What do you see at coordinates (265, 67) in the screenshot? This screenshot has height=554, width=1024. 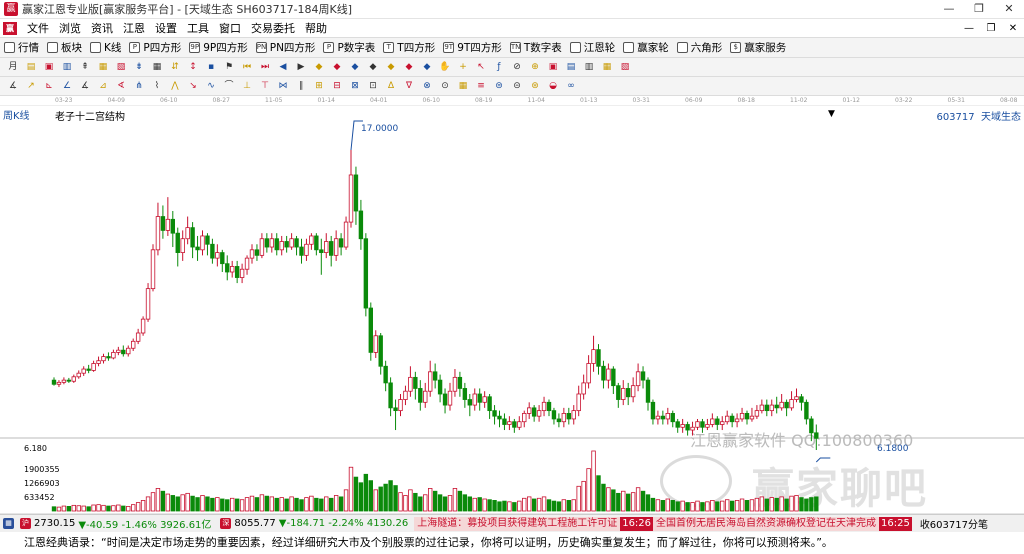 I see `chart-tool-14-icon: ⏭` at bounding box center [265, 67].